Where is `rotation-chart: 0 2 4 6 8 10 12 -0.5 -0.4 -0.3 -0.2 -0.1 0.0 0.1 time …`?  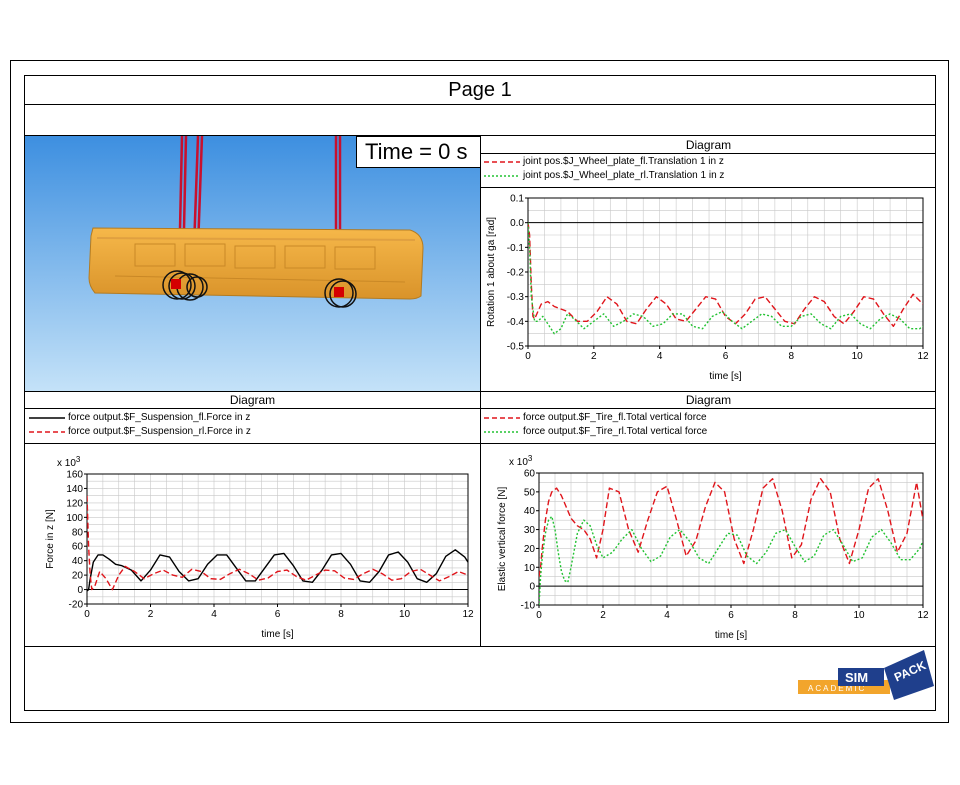
rotation-chart: 0 2 4 6 8 10 12 -0.5 -0.4 -0.3 -0.2 -0.1 0.0 0.1 time … is located at coordinates (707, 288).